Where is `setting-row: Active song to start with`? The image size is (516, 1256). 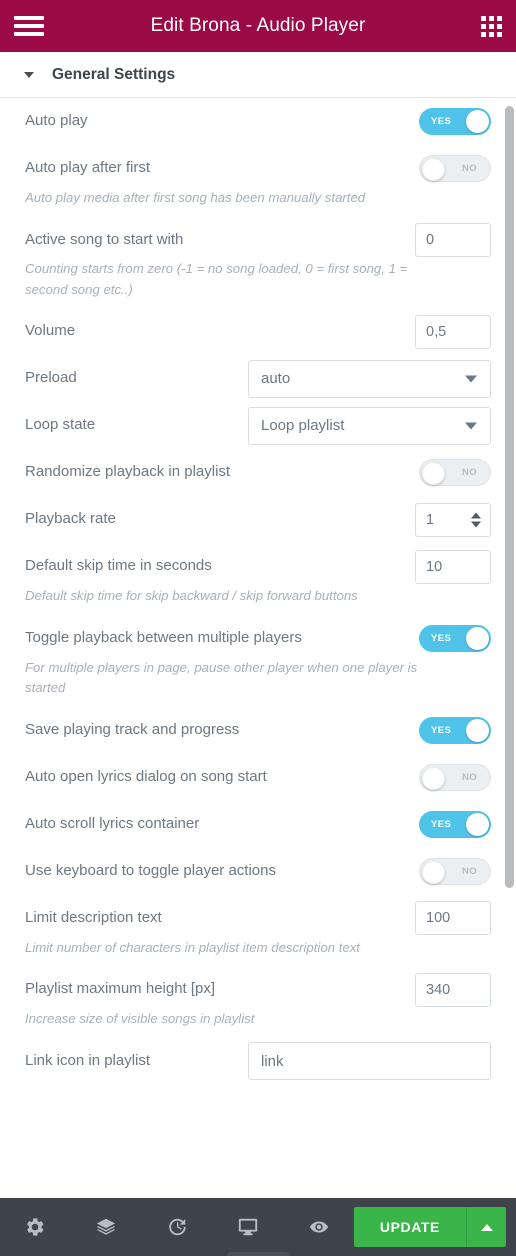 setting-row: Active song to start with is located at coordinates (258, 239).